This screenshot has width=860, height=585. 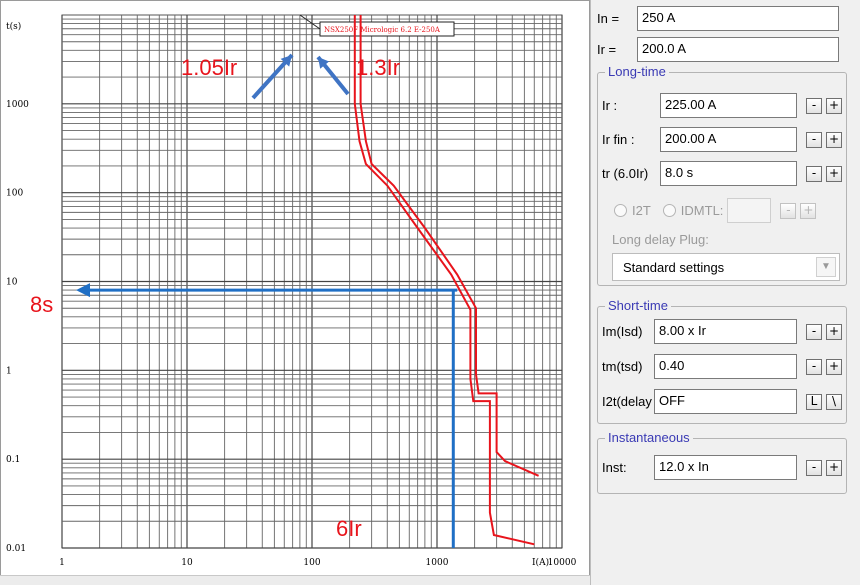 I want to click on lt-ir-row: Ir : 225.00 A - +, so click(x=722, y=105).